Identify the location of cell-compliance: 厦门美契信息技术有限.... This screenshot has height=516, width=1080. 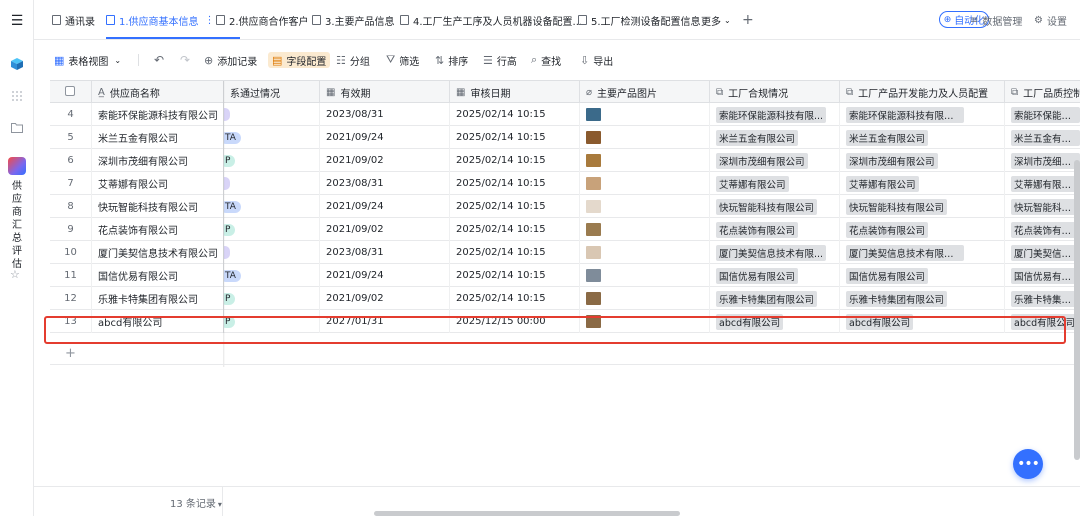
(775, 252).